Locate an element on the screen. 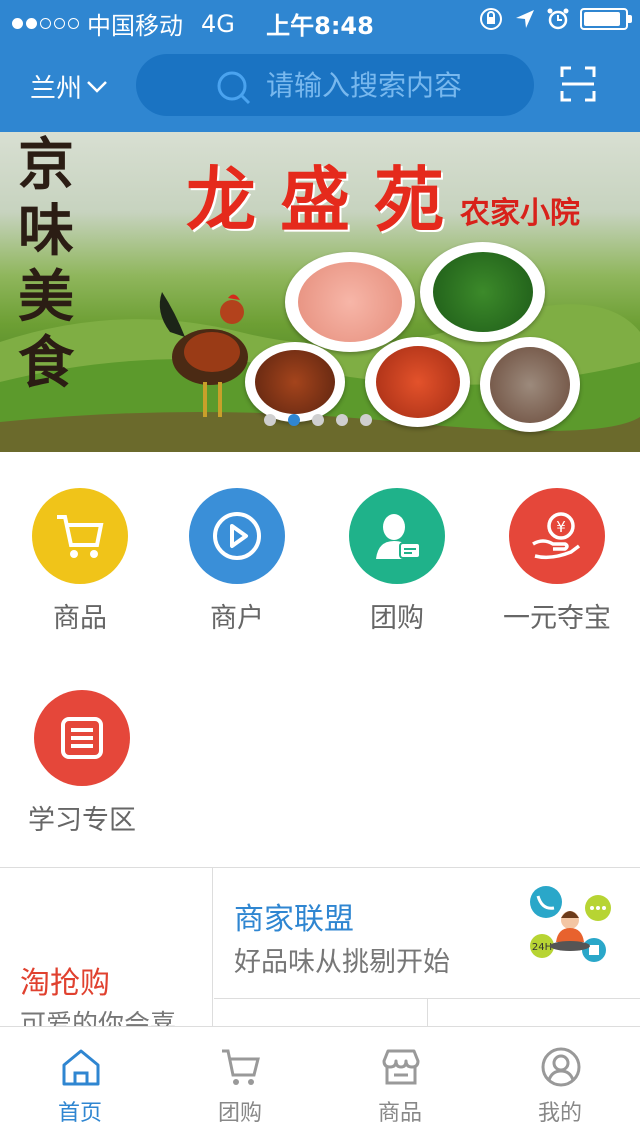 This screenshot has width=640, height=1137. category-label: 商品 is located at coordinates (80, 618).